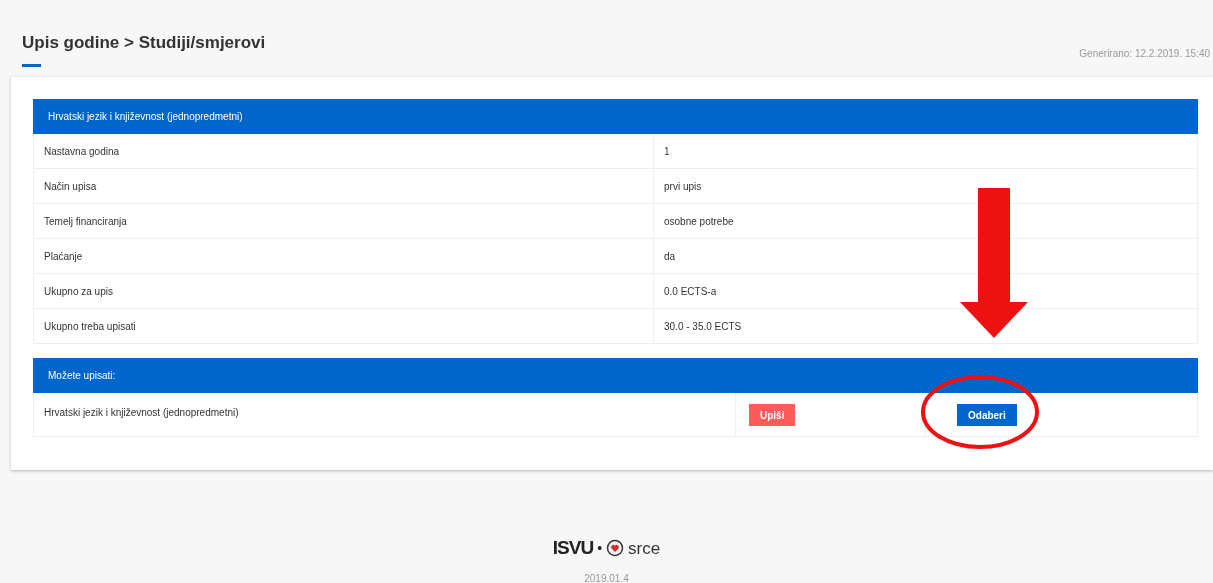 This screenshot has height=583, width=1213. What do you see at coordinates (344, 326) in the screenshot?
I see `table-cell: Ukupno treba upisati` at bounding box center [344, 326].